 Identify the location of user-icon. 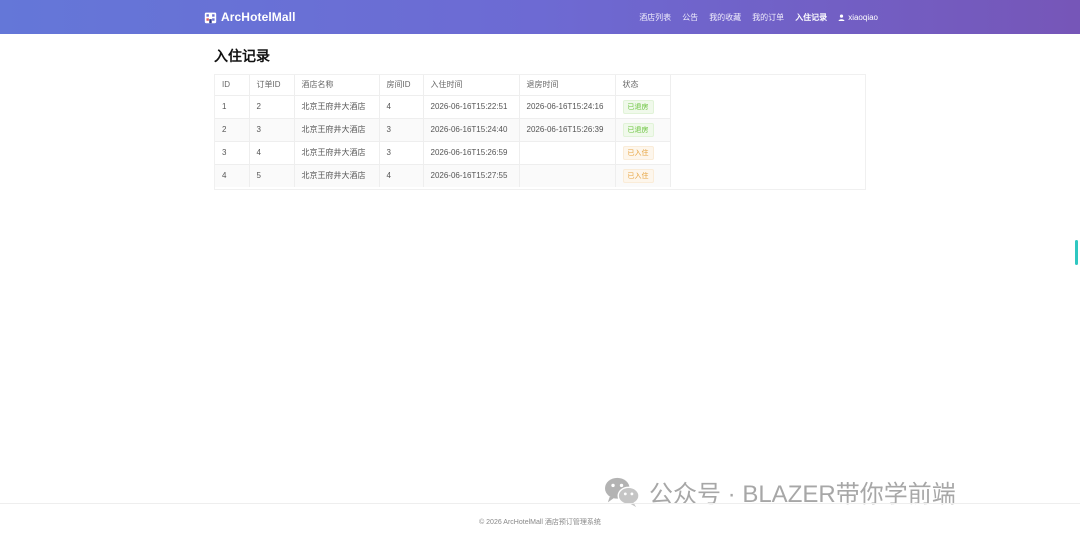
(841, 17).